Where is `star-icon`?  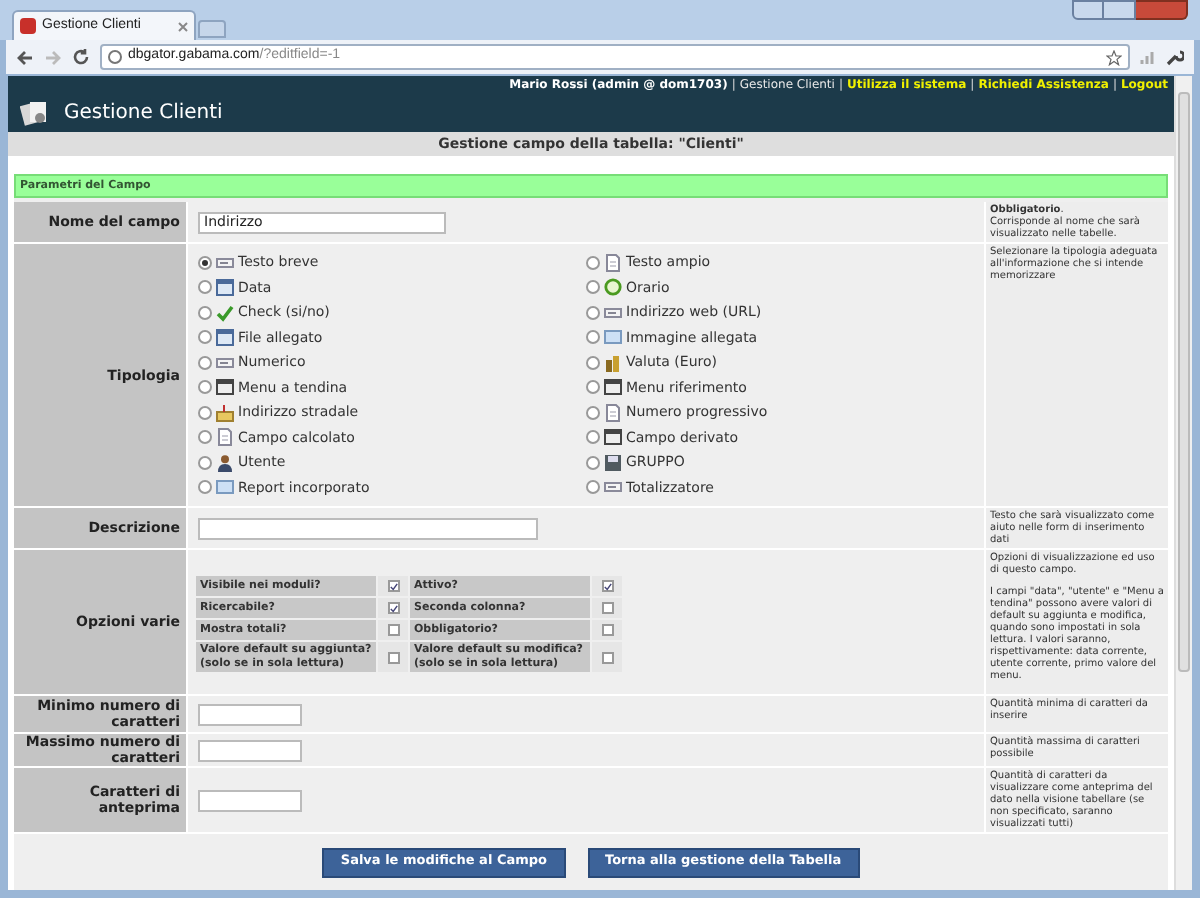
star-icon is located at coordinates (1114, 57).